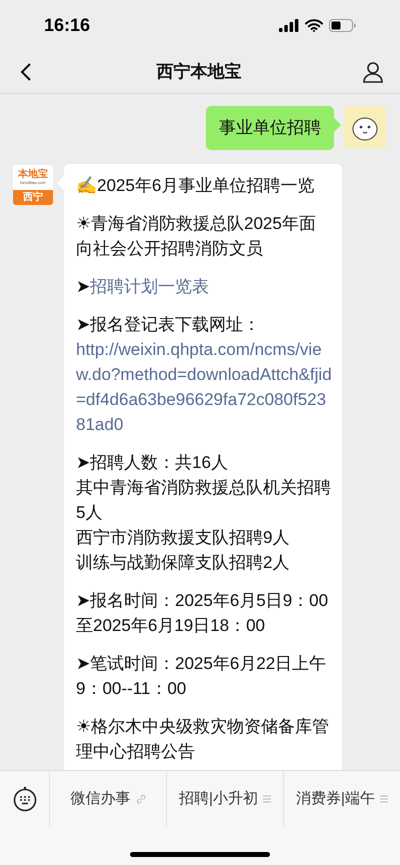 The image size is (400, 865). I want to click on message-text: 西宁市消防救援支队招聘9人, so click(183, 537).